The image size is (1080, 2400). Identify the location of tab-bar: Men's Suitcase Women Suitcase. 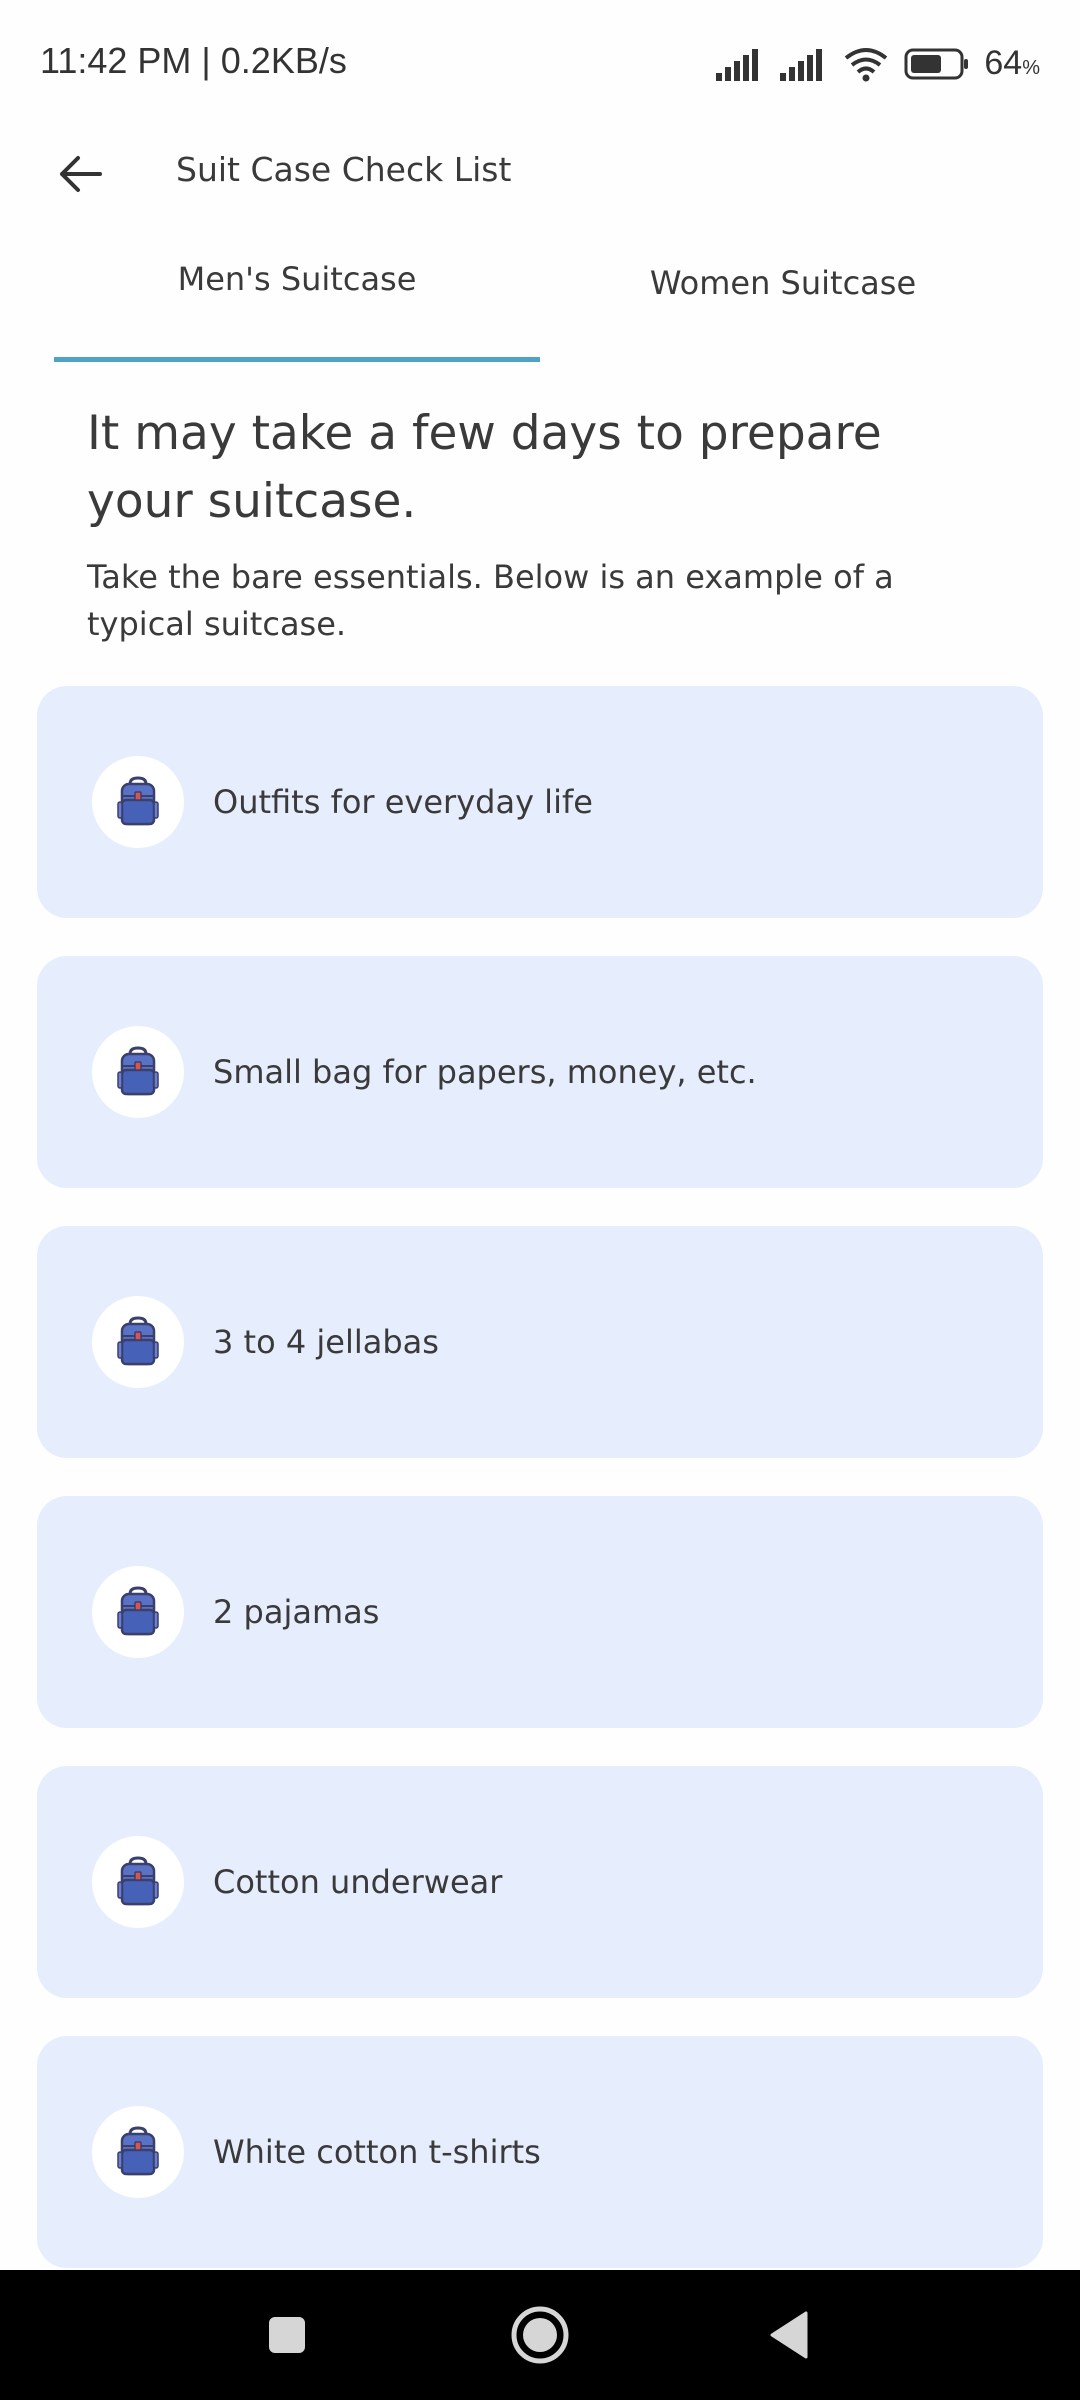
(540, 302).